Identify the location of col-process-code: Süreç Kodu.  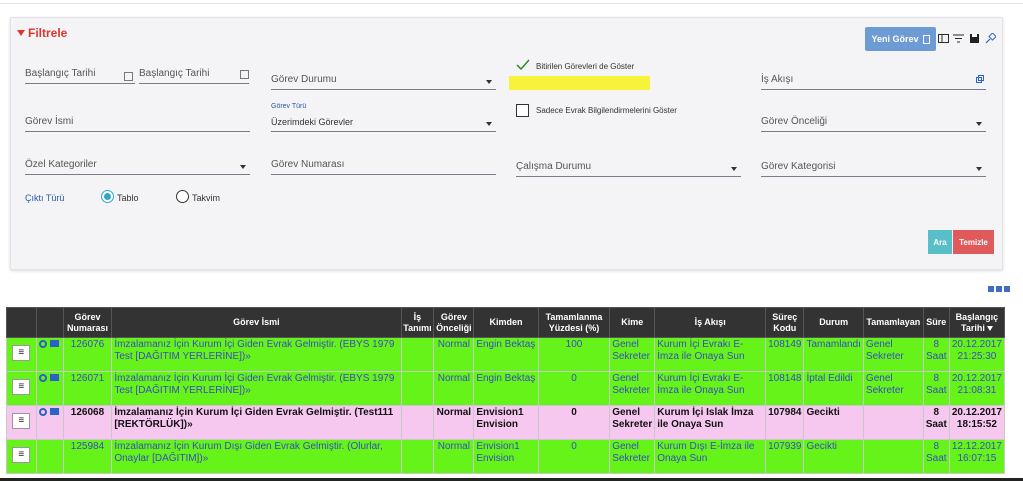
(785, 322).